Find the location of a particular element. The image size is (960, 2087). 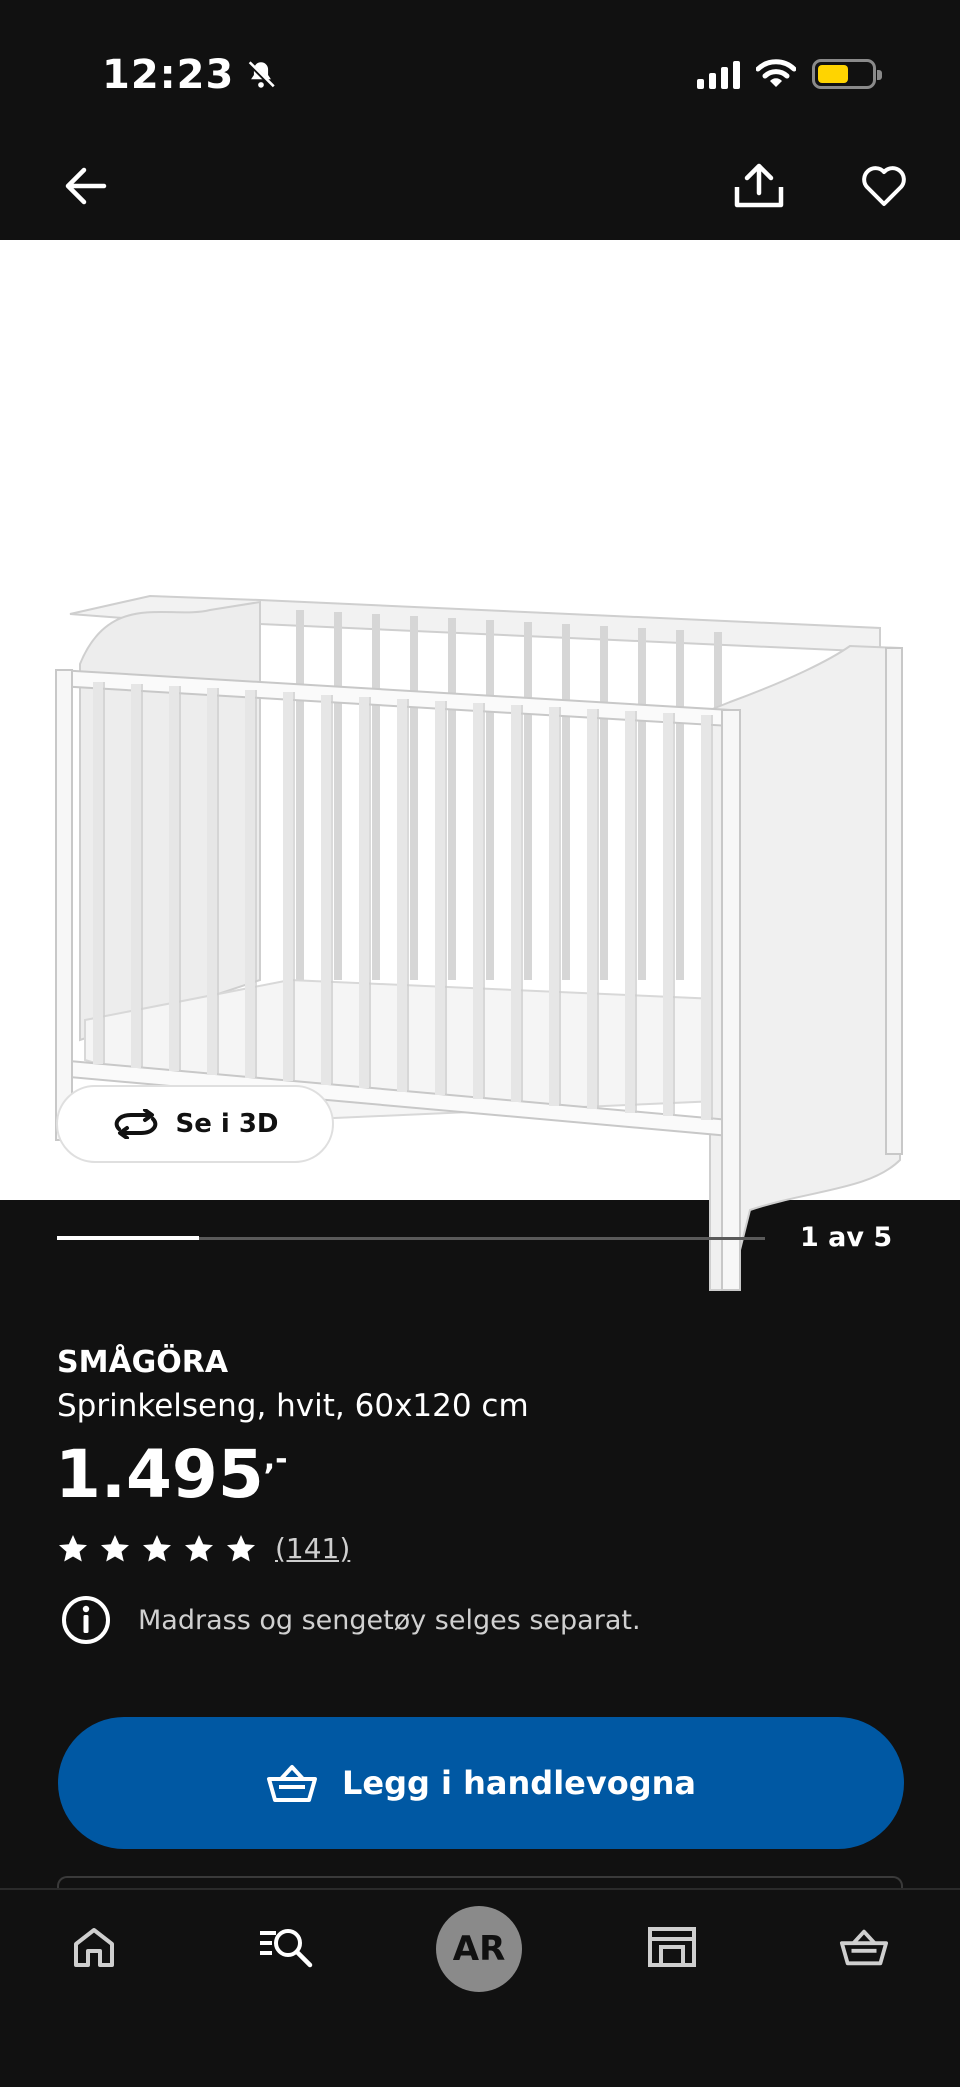

add-to-cart-label: Legg i handlevogna is located at coordinates (518, 1783).